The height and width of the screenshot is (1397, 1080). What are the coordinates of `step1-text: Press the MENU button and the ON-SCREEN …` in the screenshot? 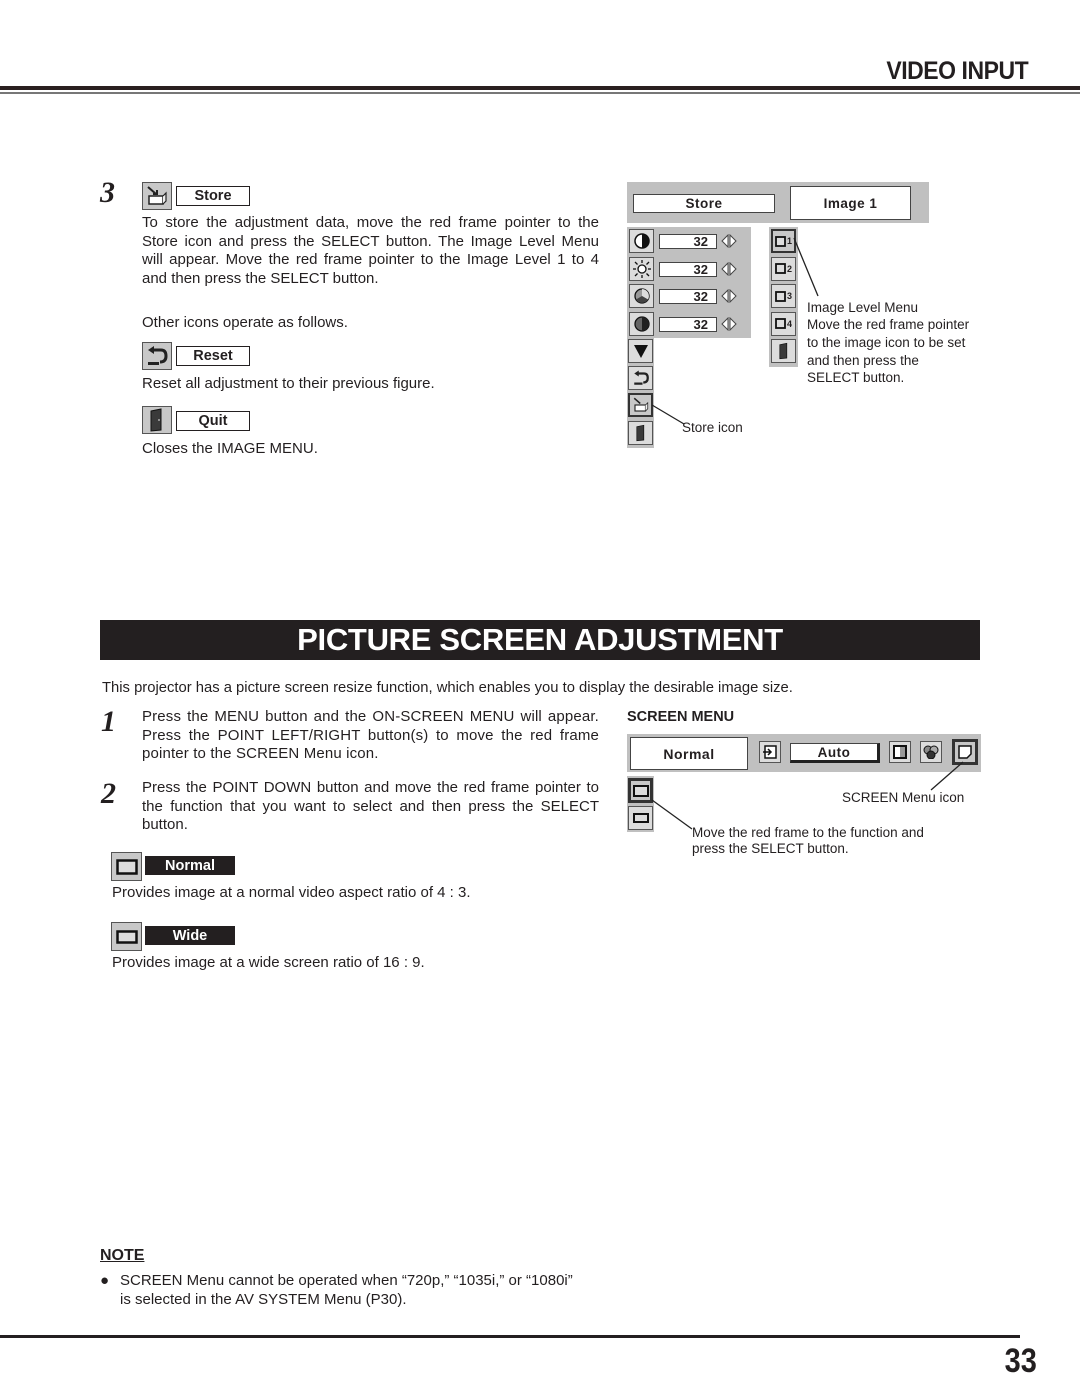 It's located at (370, 735).